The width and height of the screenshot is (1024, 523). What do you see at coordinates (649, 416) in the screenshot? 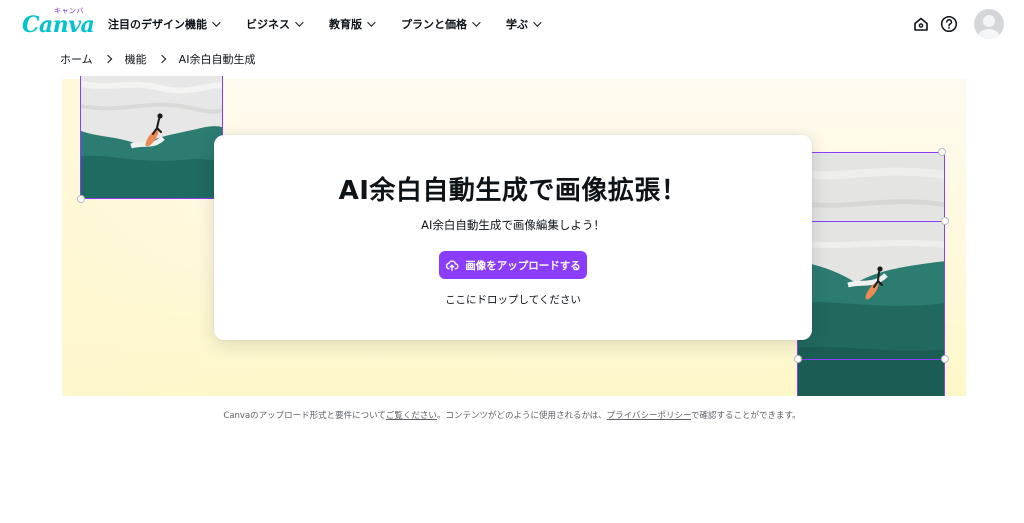
I see `privacy-policy-link: プライバシーポリシー` at bounding box center [649, 416].